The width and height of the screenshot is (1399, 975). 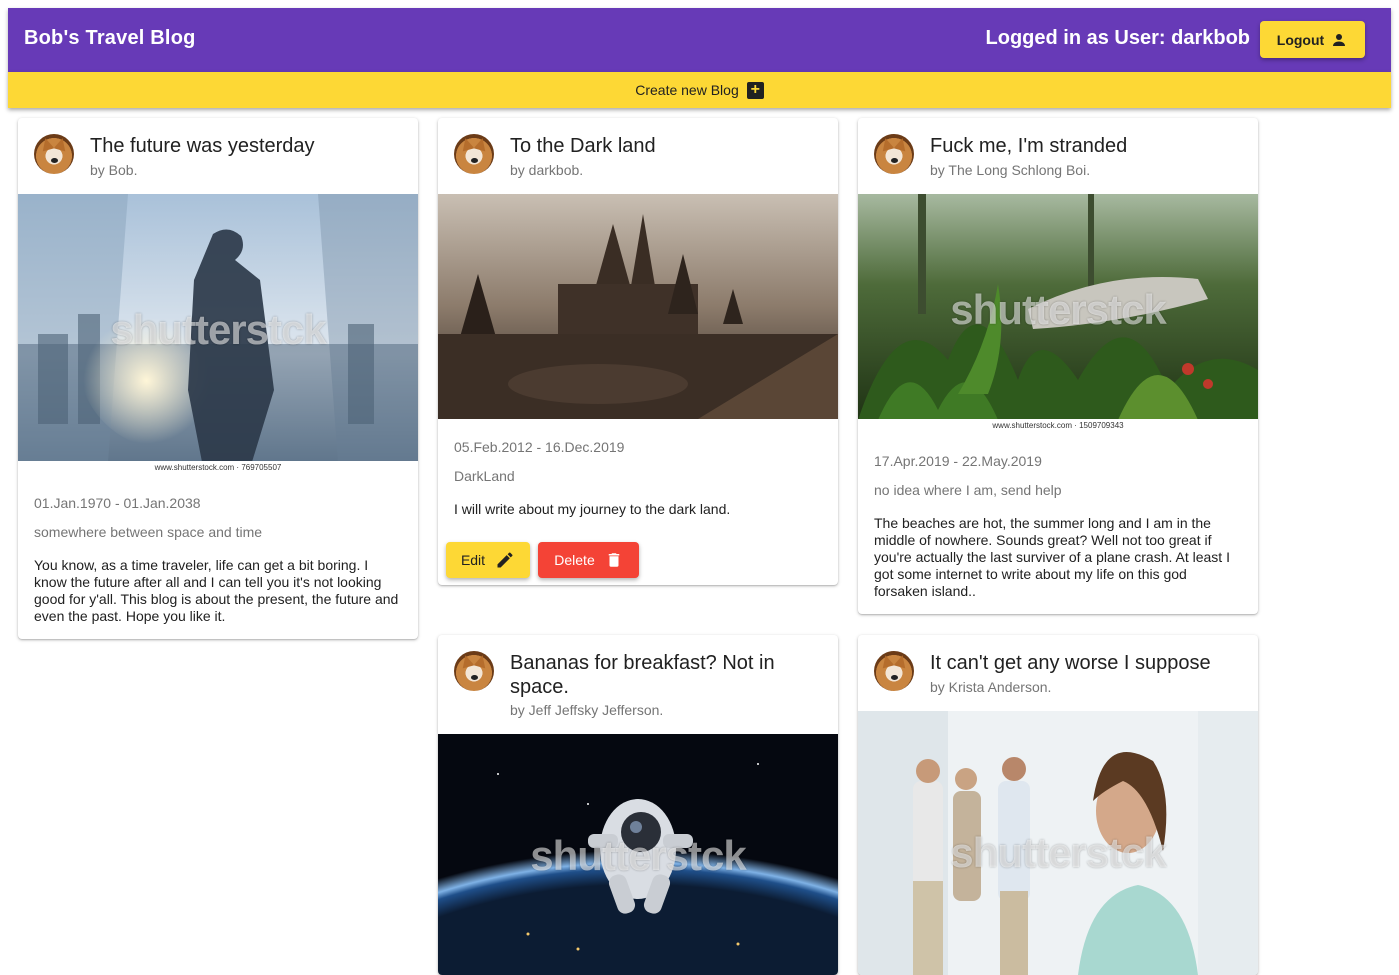 I want to click on card-image, so click(x=638, y=306).